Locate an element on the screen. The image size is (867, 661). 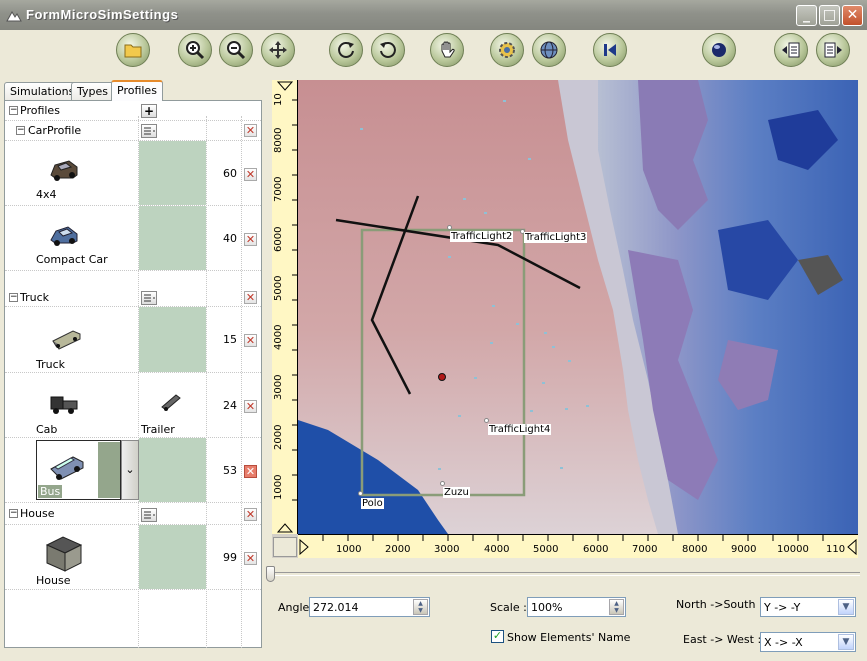
map-label-polo: Polo is located at coordinates (372, 503).